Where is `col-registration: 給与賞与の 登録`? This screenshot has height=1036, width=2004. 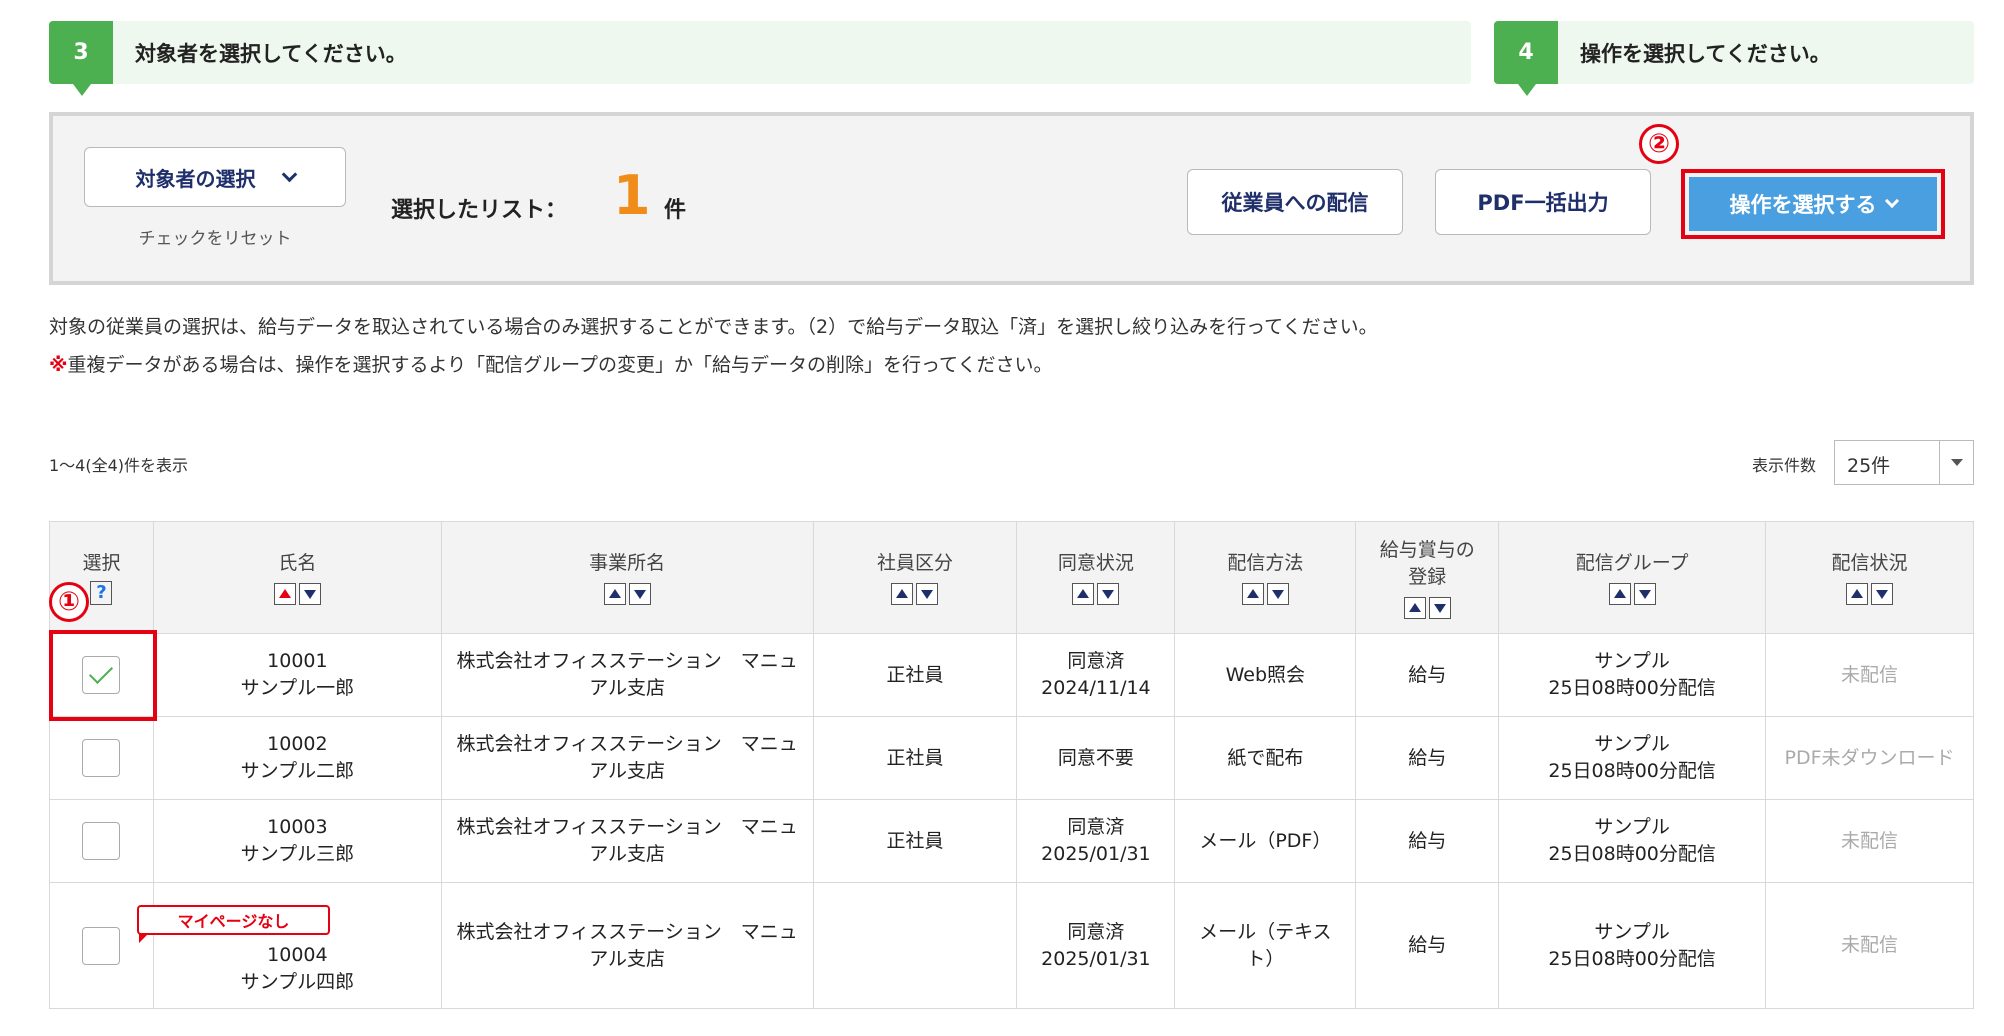
col-registration: 給与賞与の 登録 is located at coordinates (1427, 577).